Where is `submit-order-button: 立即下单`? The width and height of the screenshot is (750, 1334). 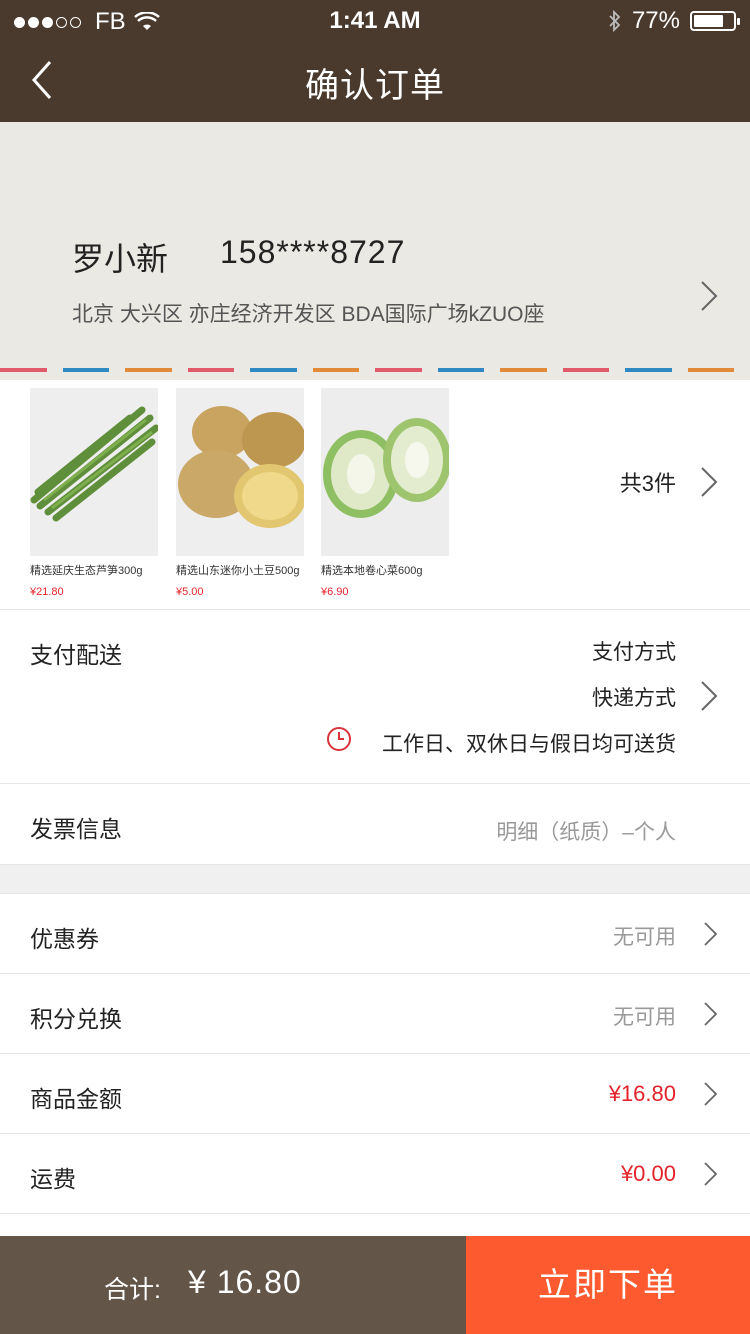 submit-order-button: 立即下单 is located at coordinates (608, 1285).